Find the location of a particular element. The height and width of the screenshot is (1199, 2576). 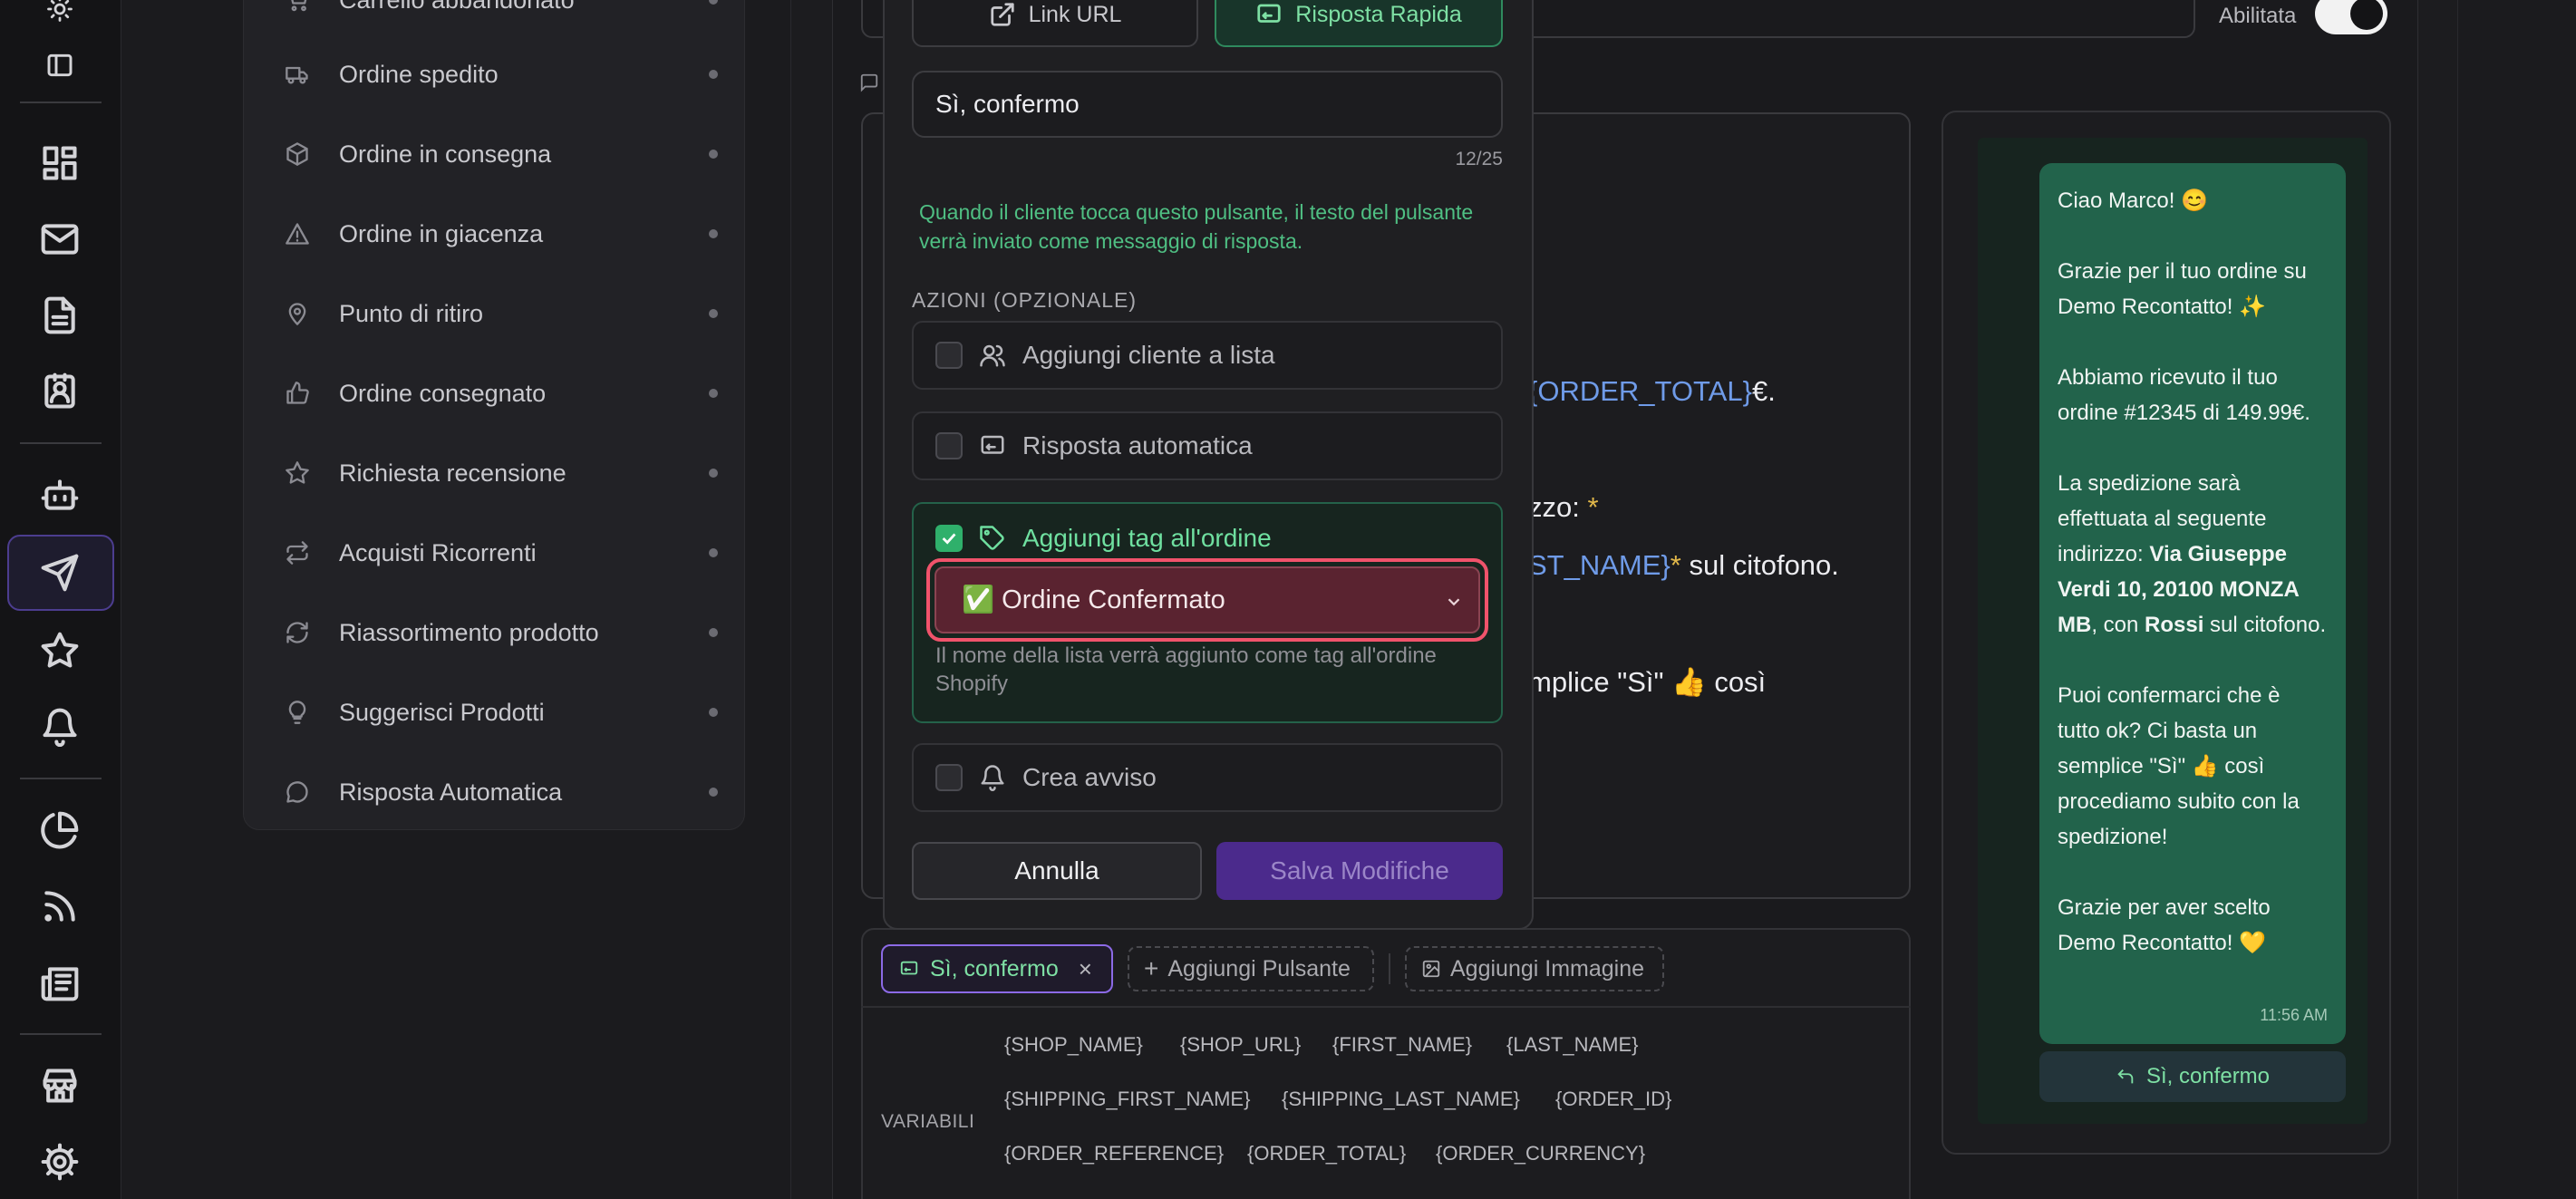

checkbox-checked is located at coordinates (949, 538).